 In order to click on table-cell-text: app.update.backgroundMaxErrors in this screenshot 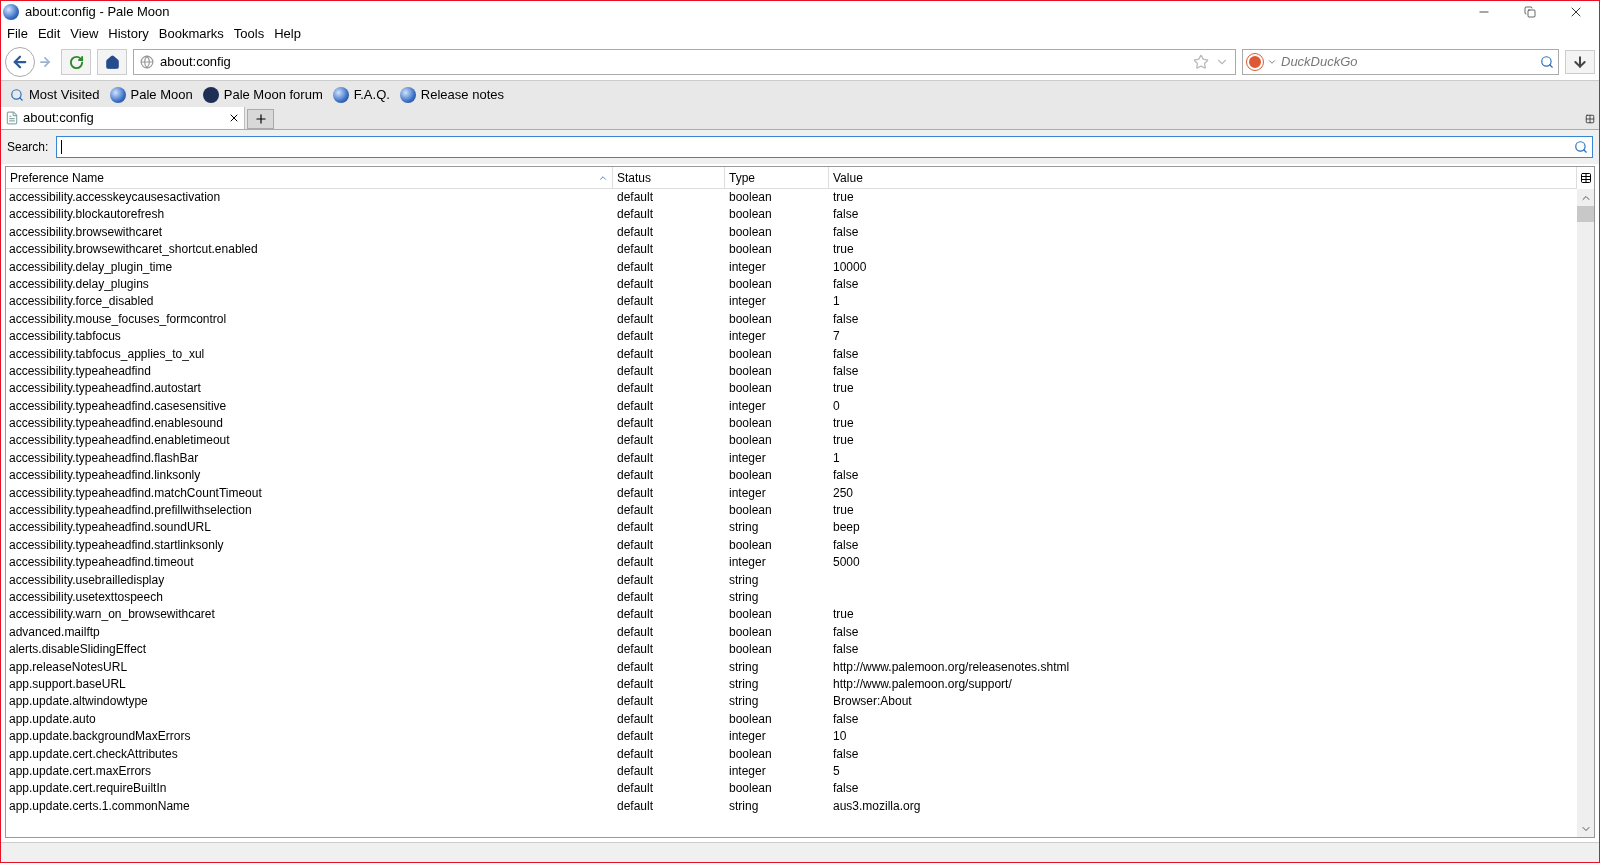, I will do `click(100, 737)`.